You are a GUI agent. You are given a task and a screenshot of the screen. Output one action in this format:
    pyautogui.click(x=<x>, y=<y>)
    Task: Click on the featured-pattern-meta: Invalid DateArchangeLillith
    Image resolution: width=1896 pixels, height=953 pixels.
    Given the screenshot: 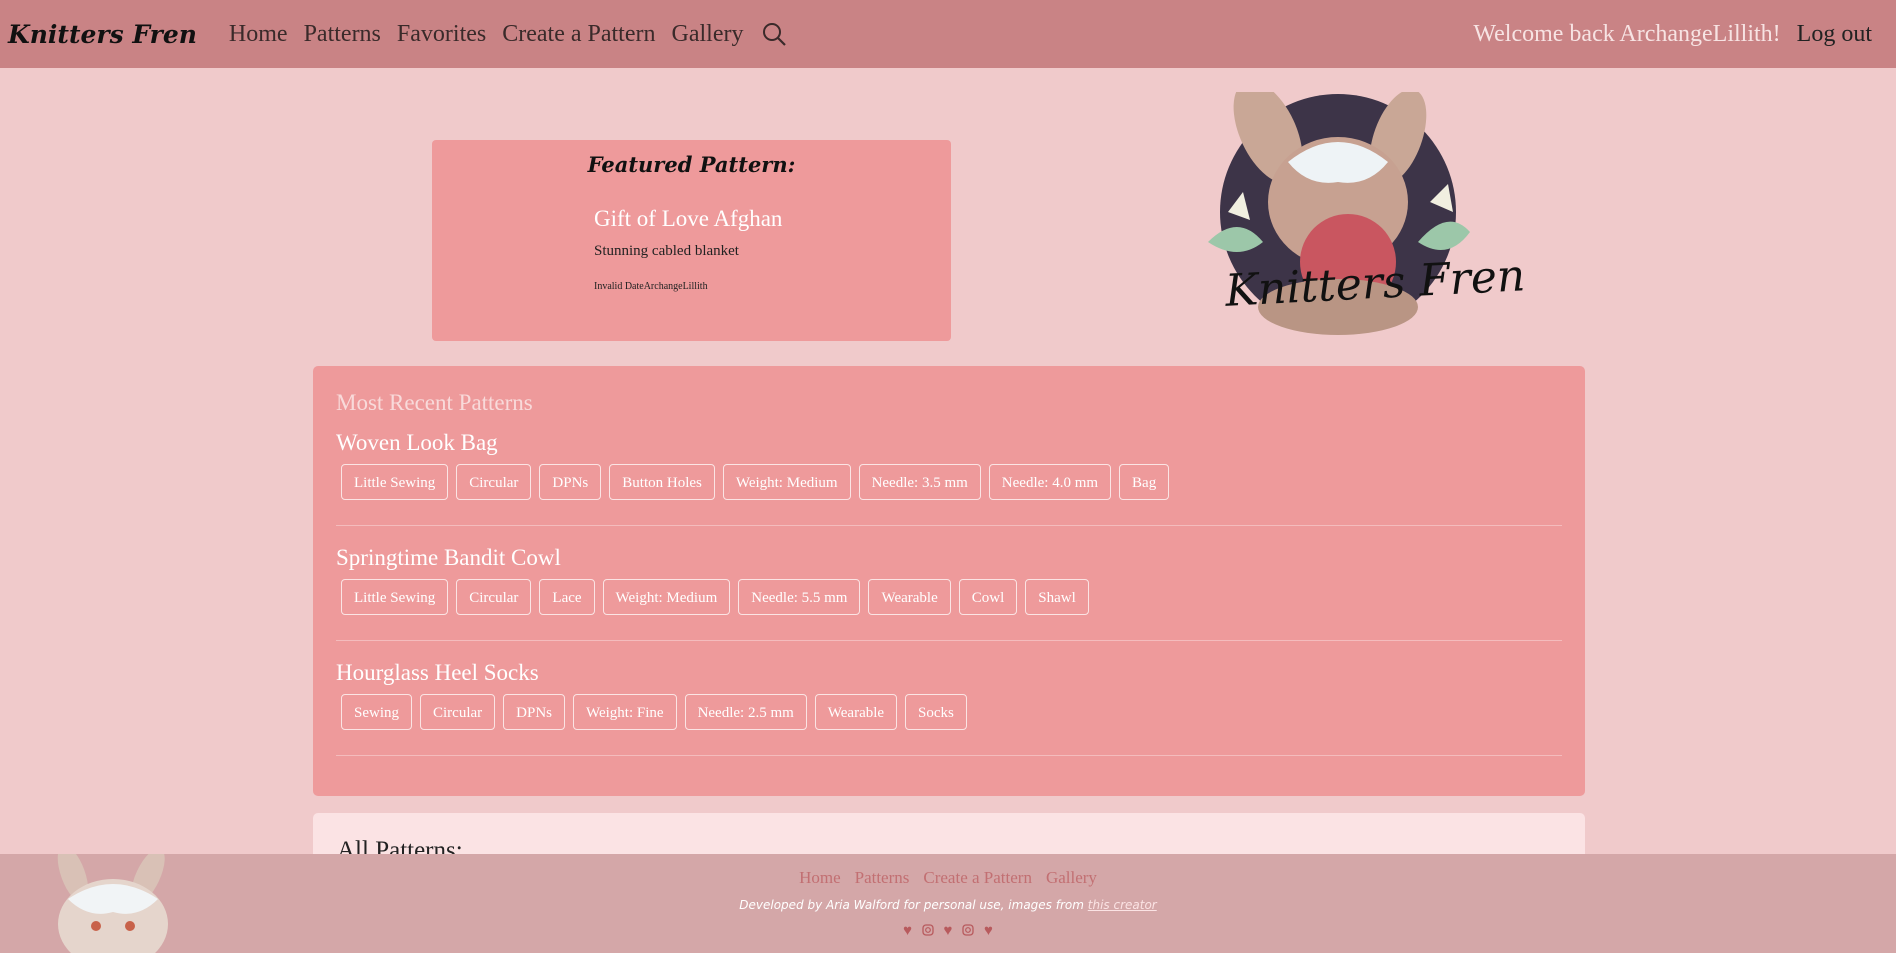 What is the action you would take?
    pyautogui.click(x=651, y=286)
    